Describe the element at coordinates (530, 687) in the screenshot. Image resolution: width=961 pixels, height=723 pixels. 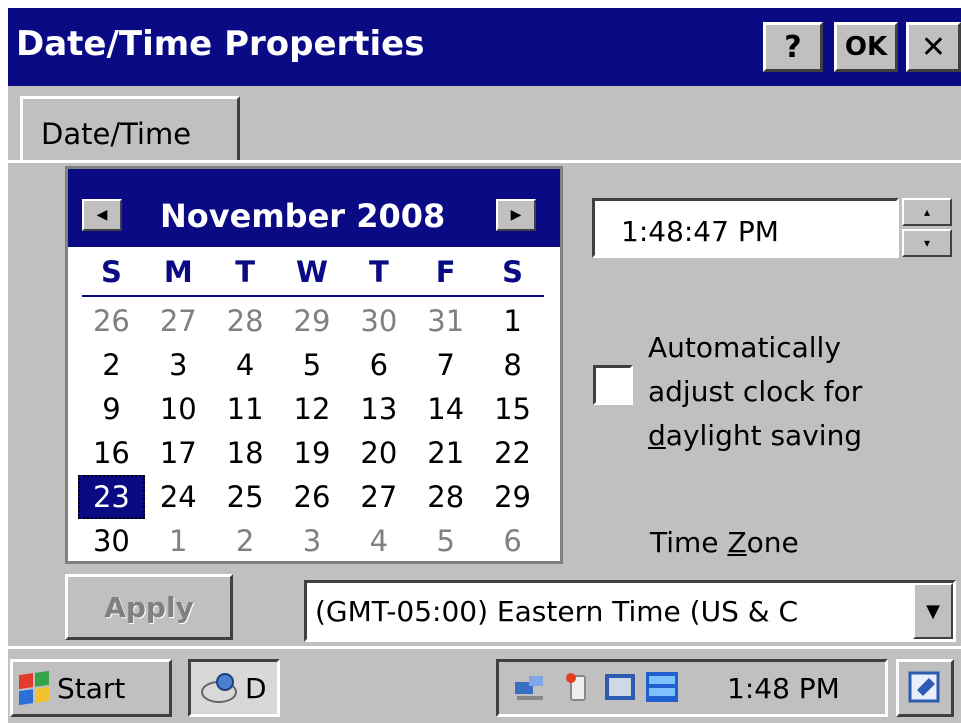
I see `network-icon` at that location.